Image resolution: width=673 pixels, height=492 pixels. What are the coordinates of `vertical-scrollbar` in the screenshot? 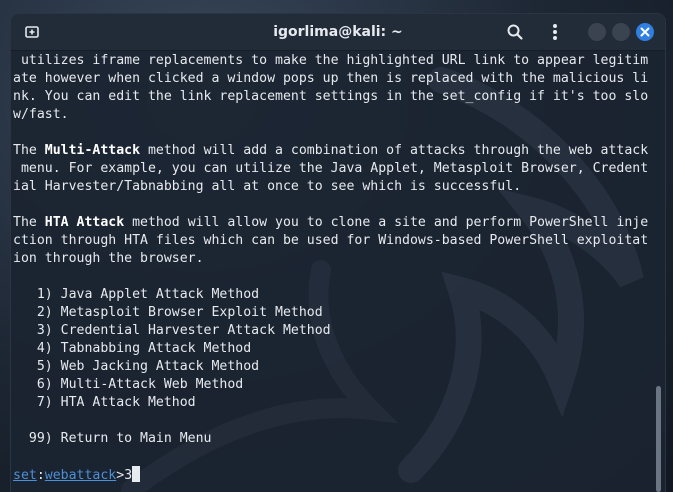 It's located at (659, 272).